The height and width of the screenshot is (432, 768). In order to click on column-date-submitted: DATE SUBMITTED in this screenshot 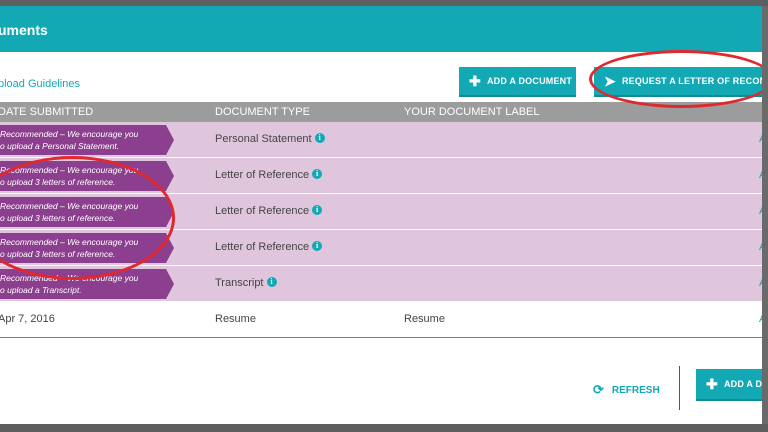, I will do `click(47, 112)`.